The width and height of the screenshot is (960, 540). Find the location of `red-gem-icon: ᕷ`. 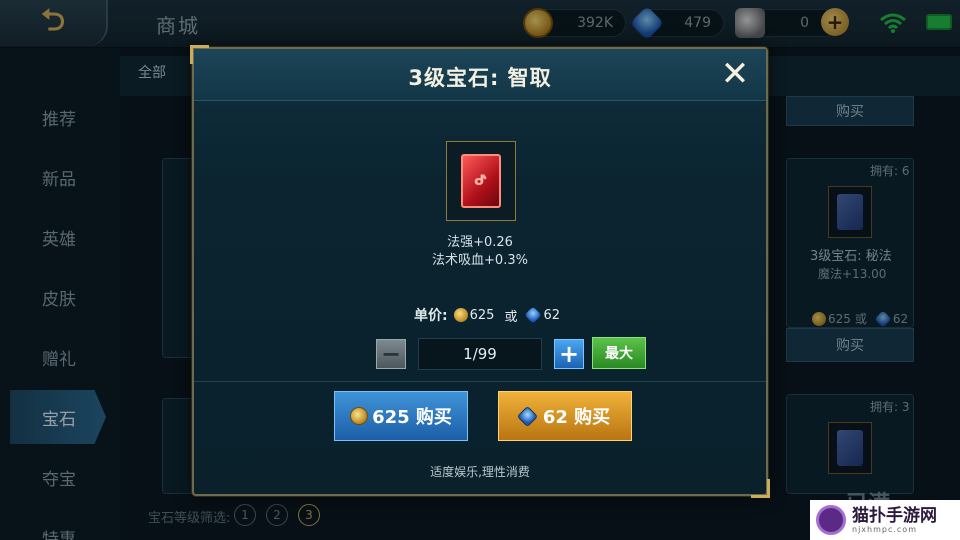

red-gem-icon: ᕷ is located at coordinates (481, 181).